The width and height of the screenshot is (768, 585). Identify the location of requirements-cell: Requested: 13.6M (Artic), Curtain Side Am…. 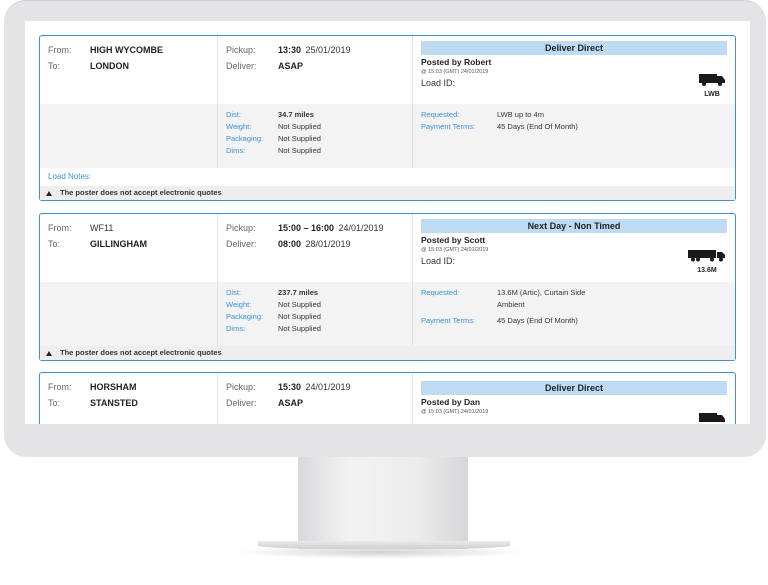
(574, 314).